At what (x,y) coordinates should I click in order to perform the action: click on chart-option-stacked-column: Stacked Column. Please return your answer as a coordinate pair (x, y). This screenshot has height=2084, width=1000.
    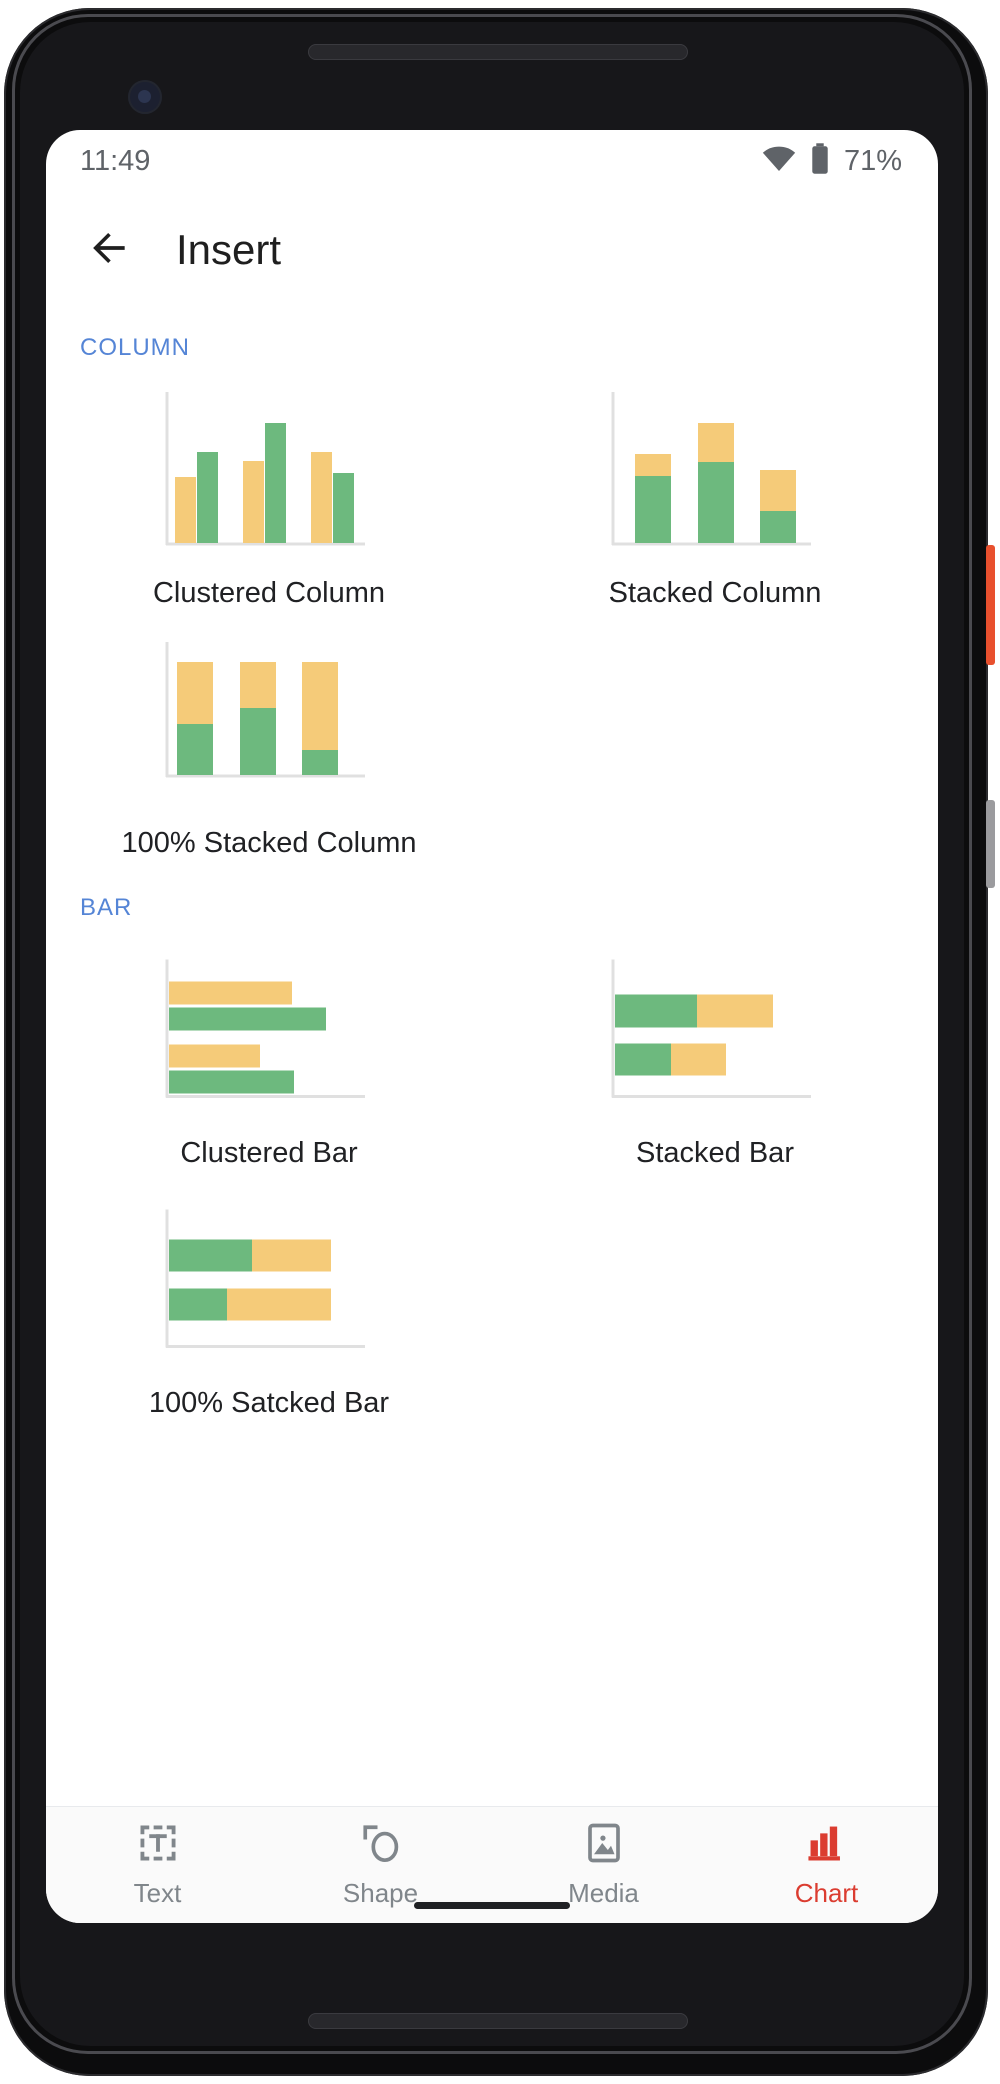
    Looking at the image, I should click on (715, 493).